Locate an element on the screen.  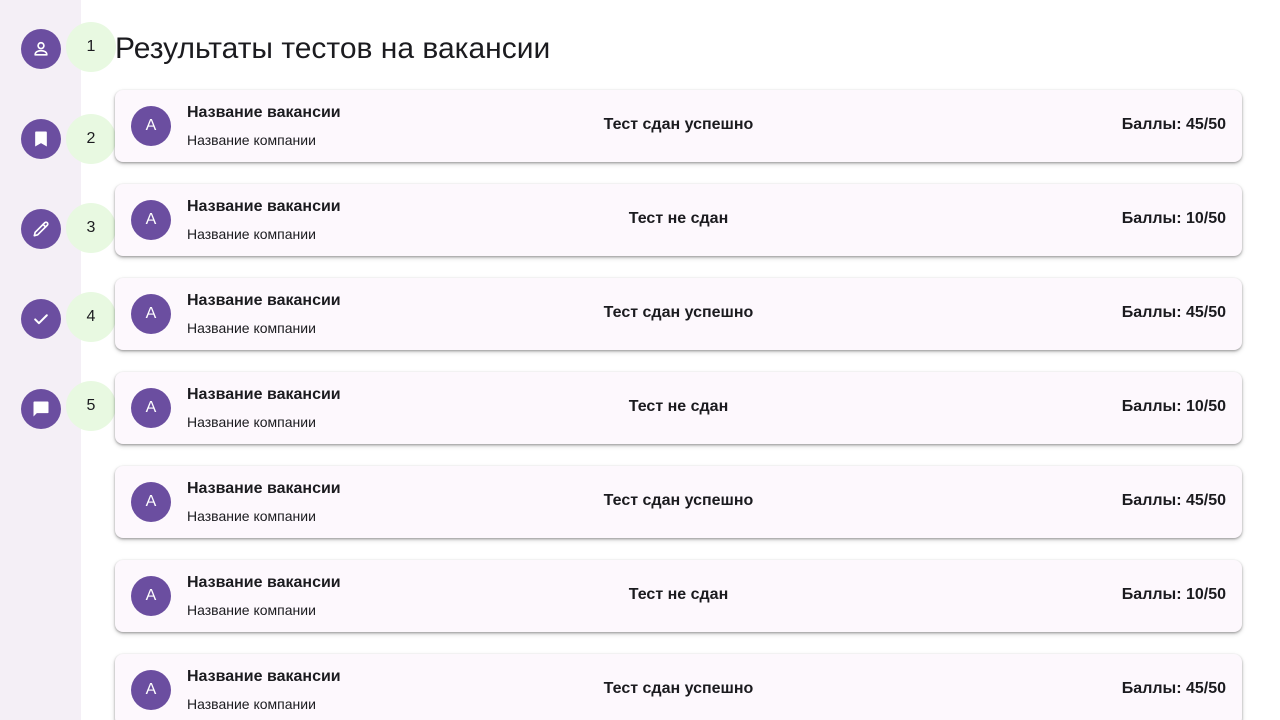
rail-item-tests is located at coordinates (41, 319).